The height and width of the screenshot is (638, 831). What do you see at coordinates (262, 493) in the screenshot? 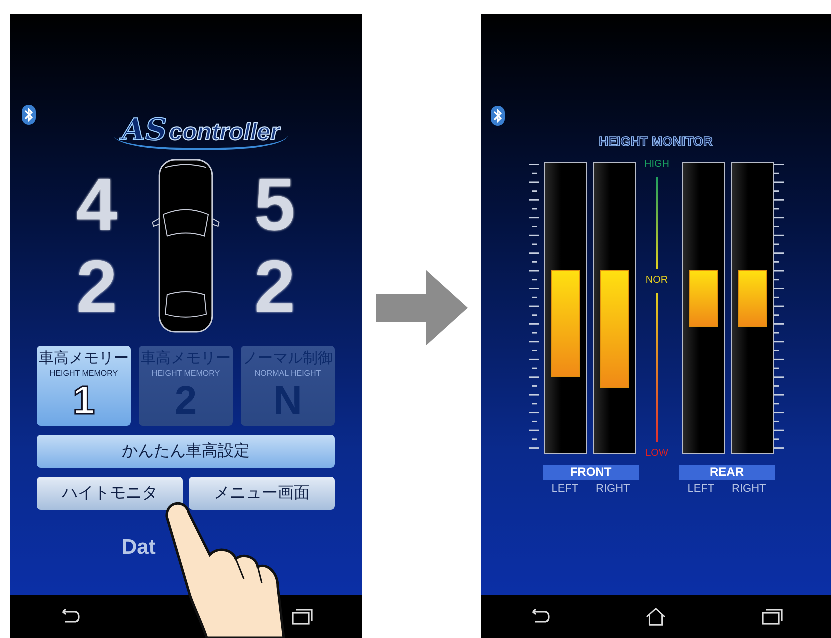
I see `menu-screen-button: メニュー画面` at bounding box center [262, 493].